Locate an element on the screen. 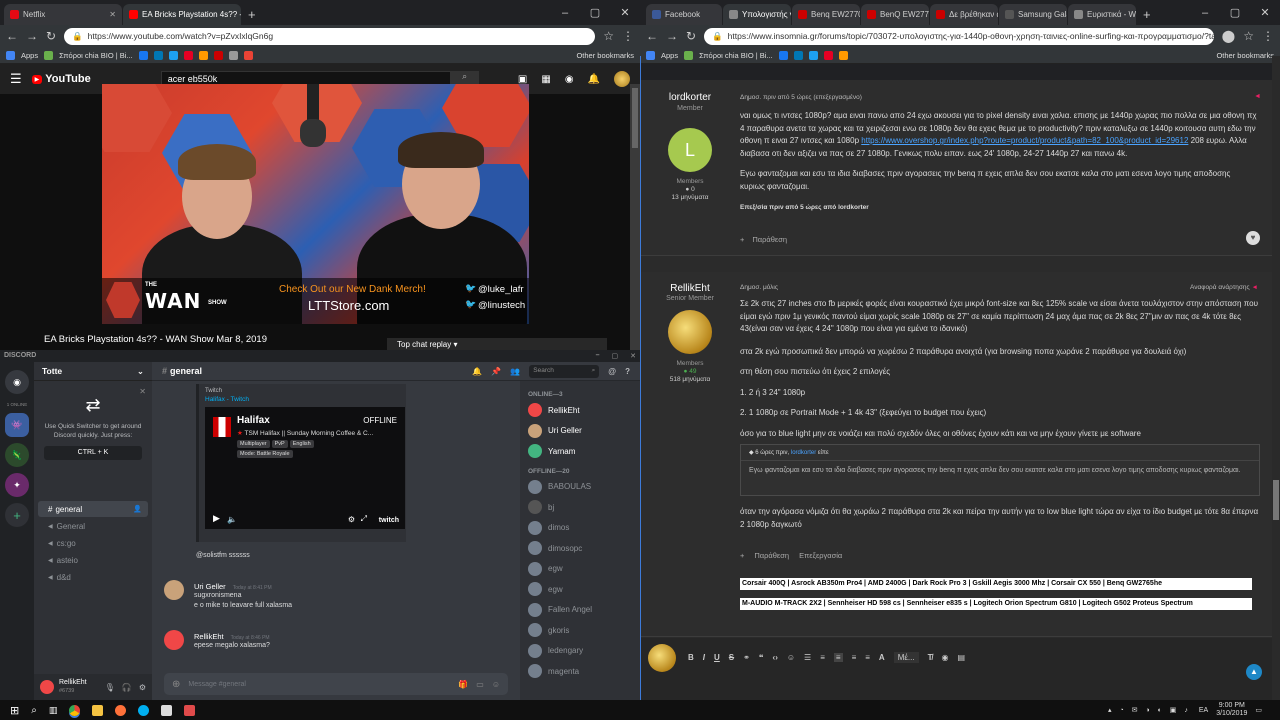 The height and width of the screenshot is (720, 1280). quote-button: Παράθεση is located at coordinates (771, 555).